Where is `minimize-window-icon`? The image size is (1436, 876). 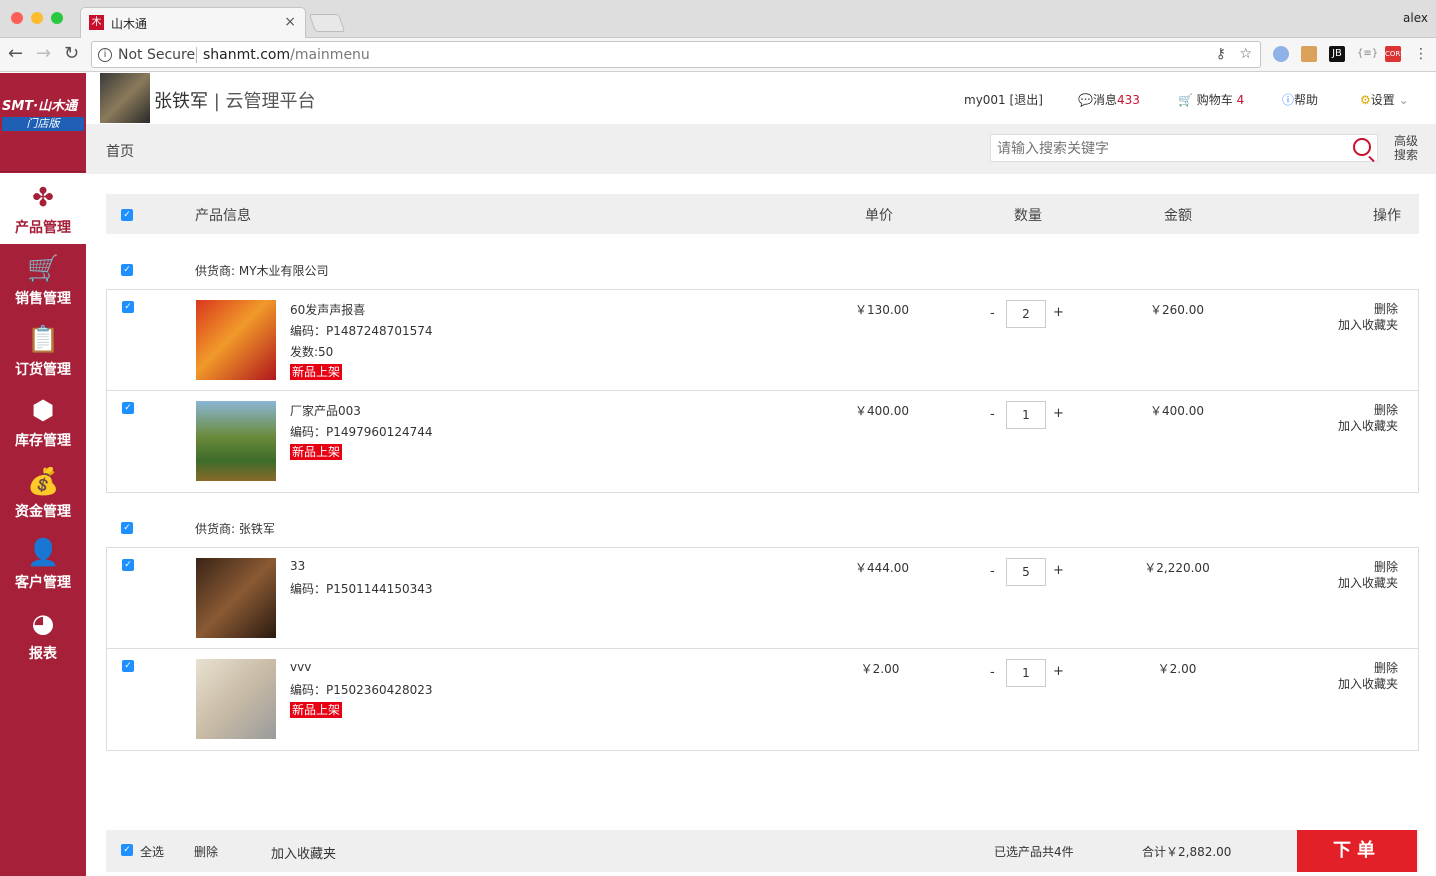
minimize-window-icon is located at coordinates (37, 18).